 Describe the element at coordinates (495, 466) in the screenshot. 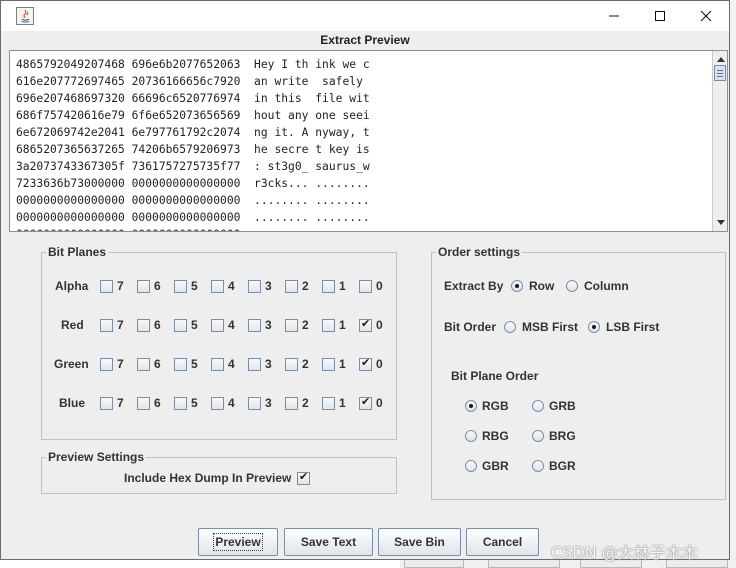

I see `order-gbr-label: GBR` at that location.